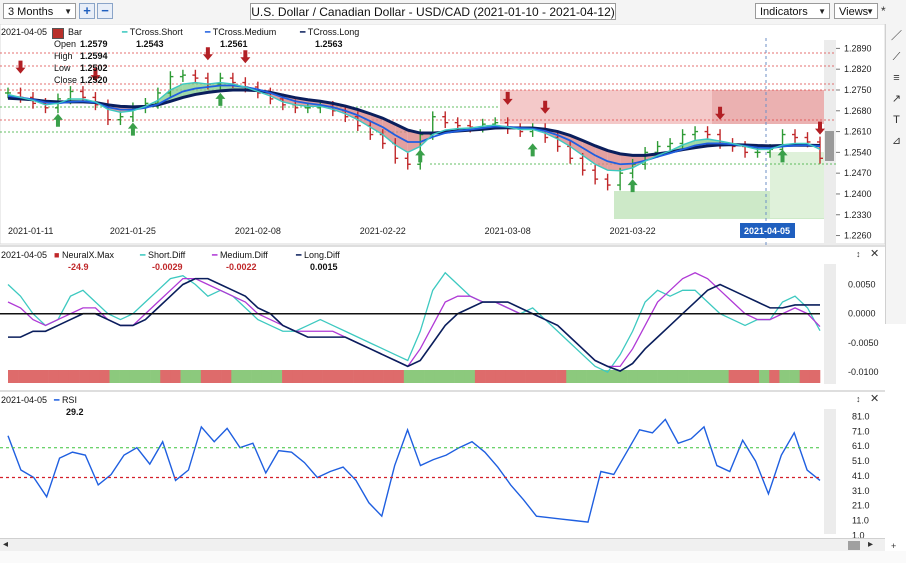  Describe the element at coordinates (896, 36) in the screenshot. I see `pencil-icon: ／` at that location.